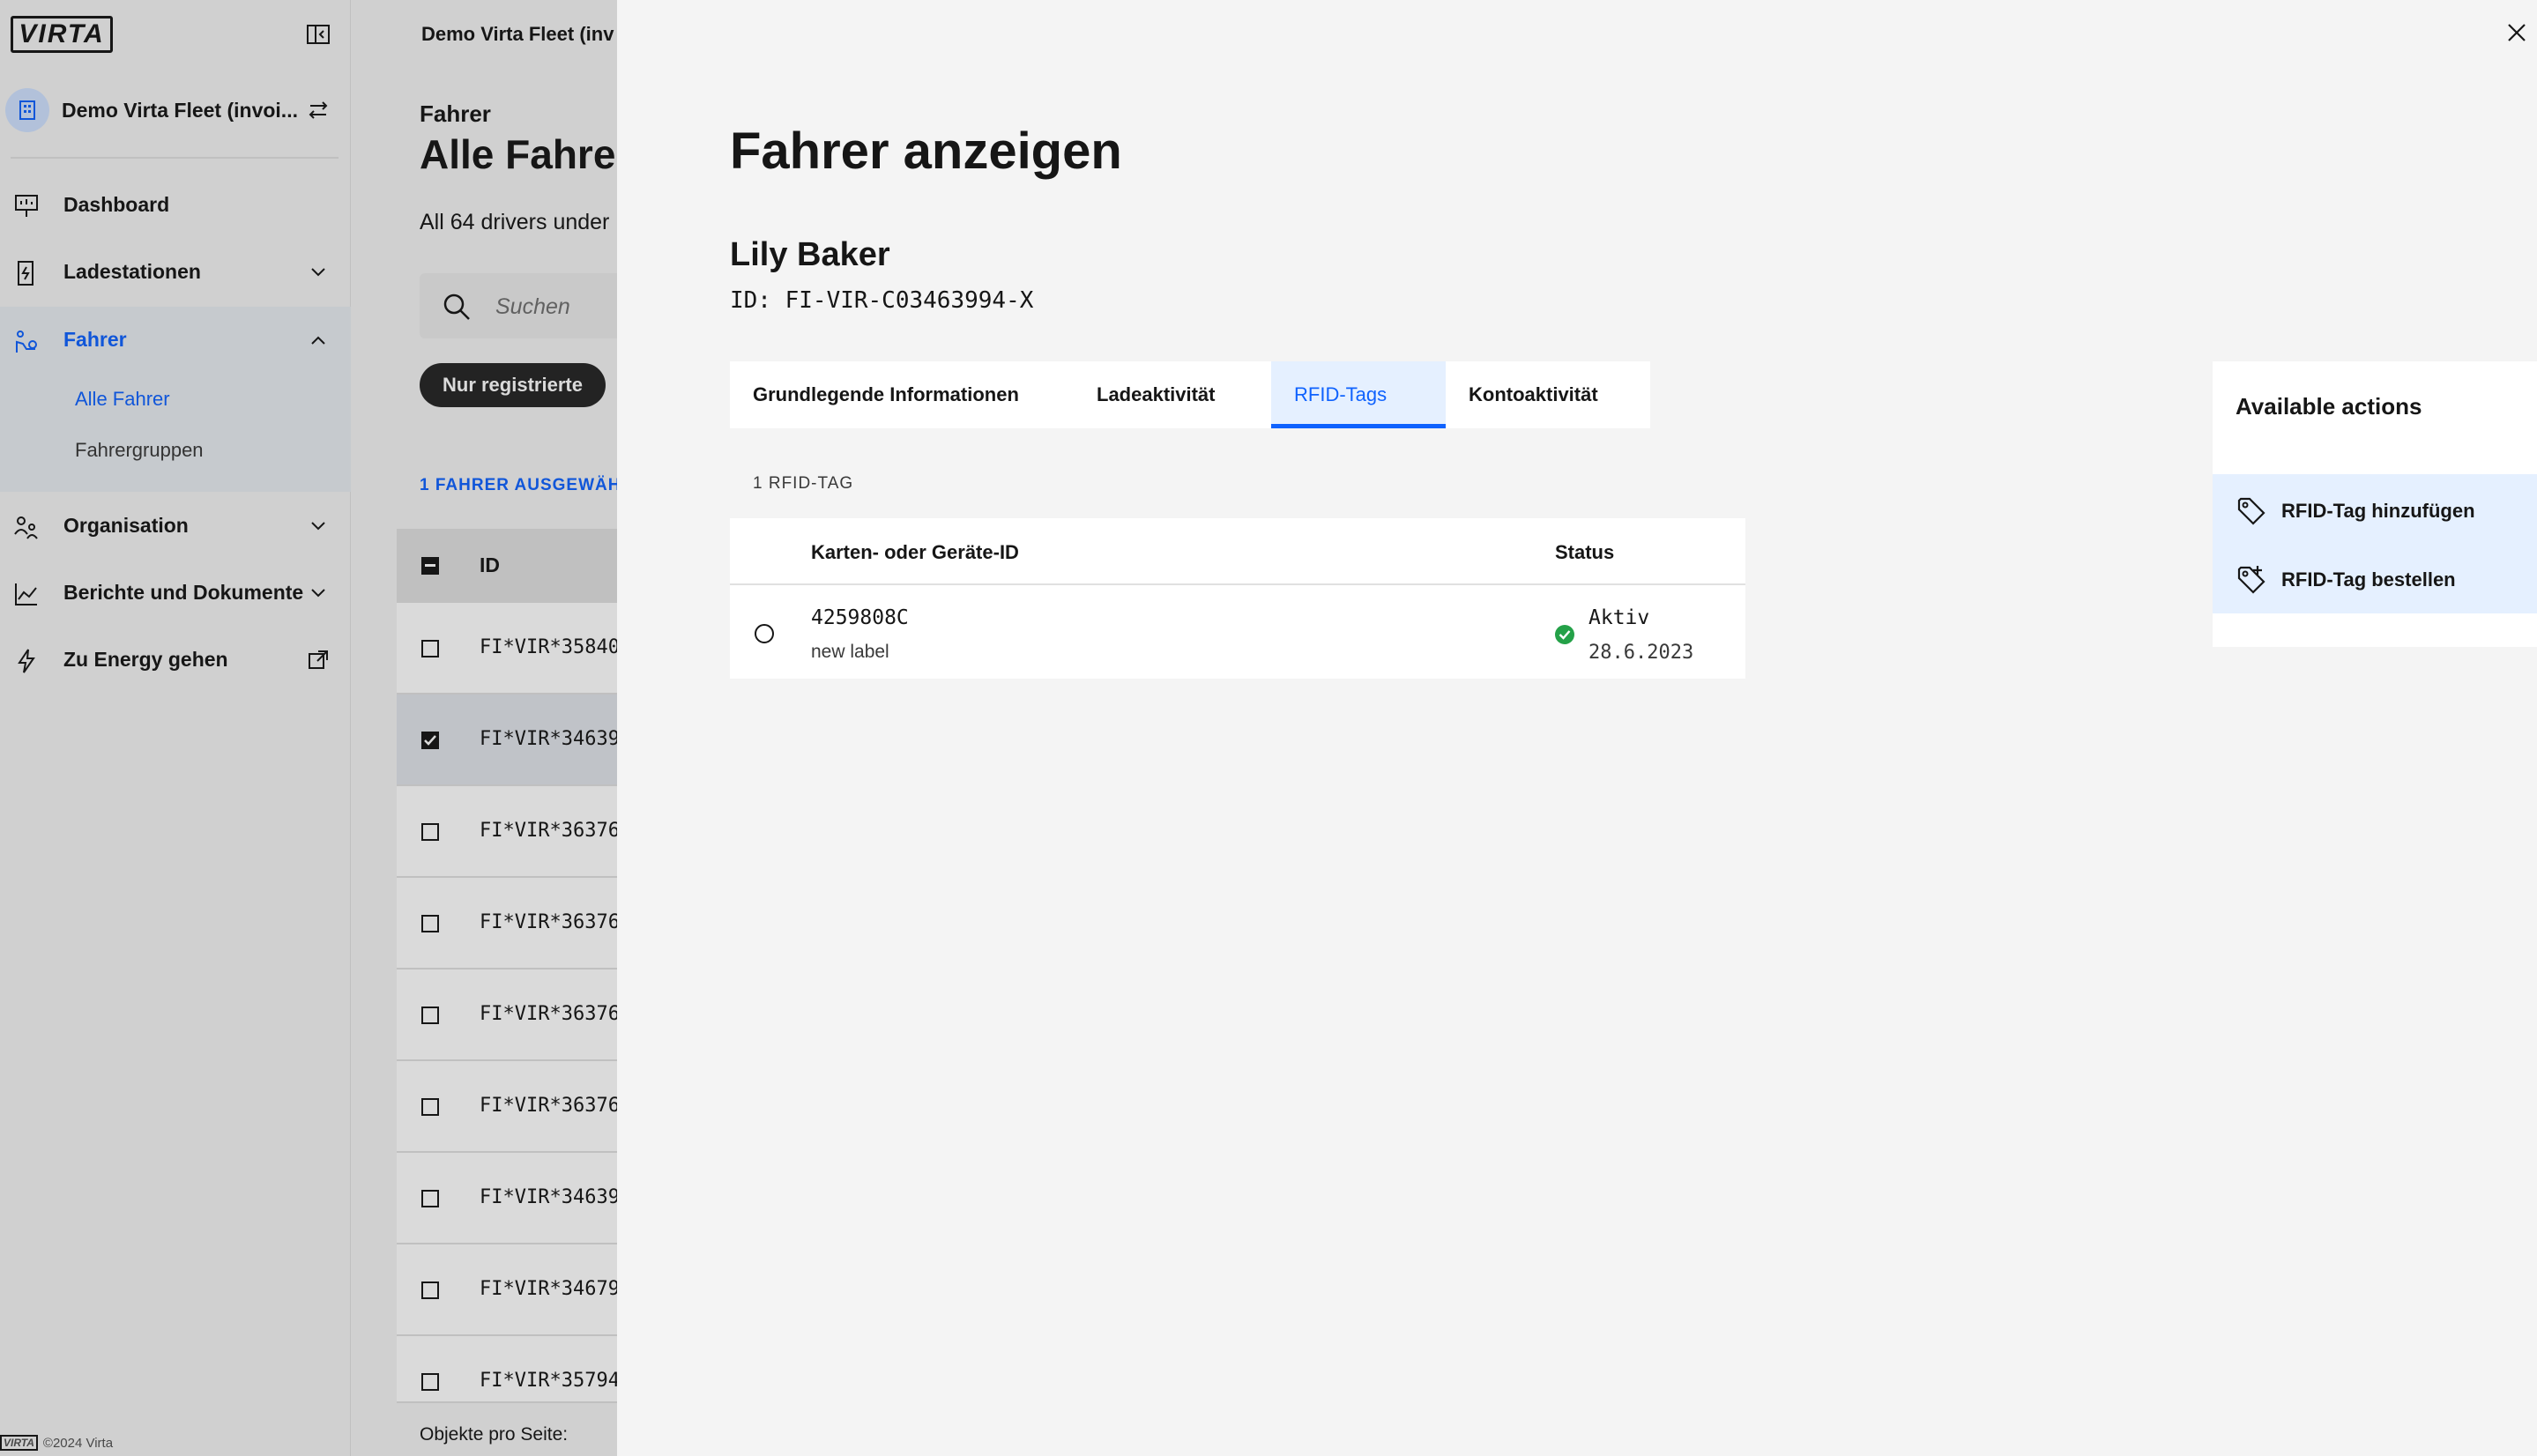 The width and height of the screenshot is (2537, 1456). Describe the element at coordinates (1237, 633) in the screenshot. I see `table-row: 4259808C new label Aktiv 28.6.2023` at that location.